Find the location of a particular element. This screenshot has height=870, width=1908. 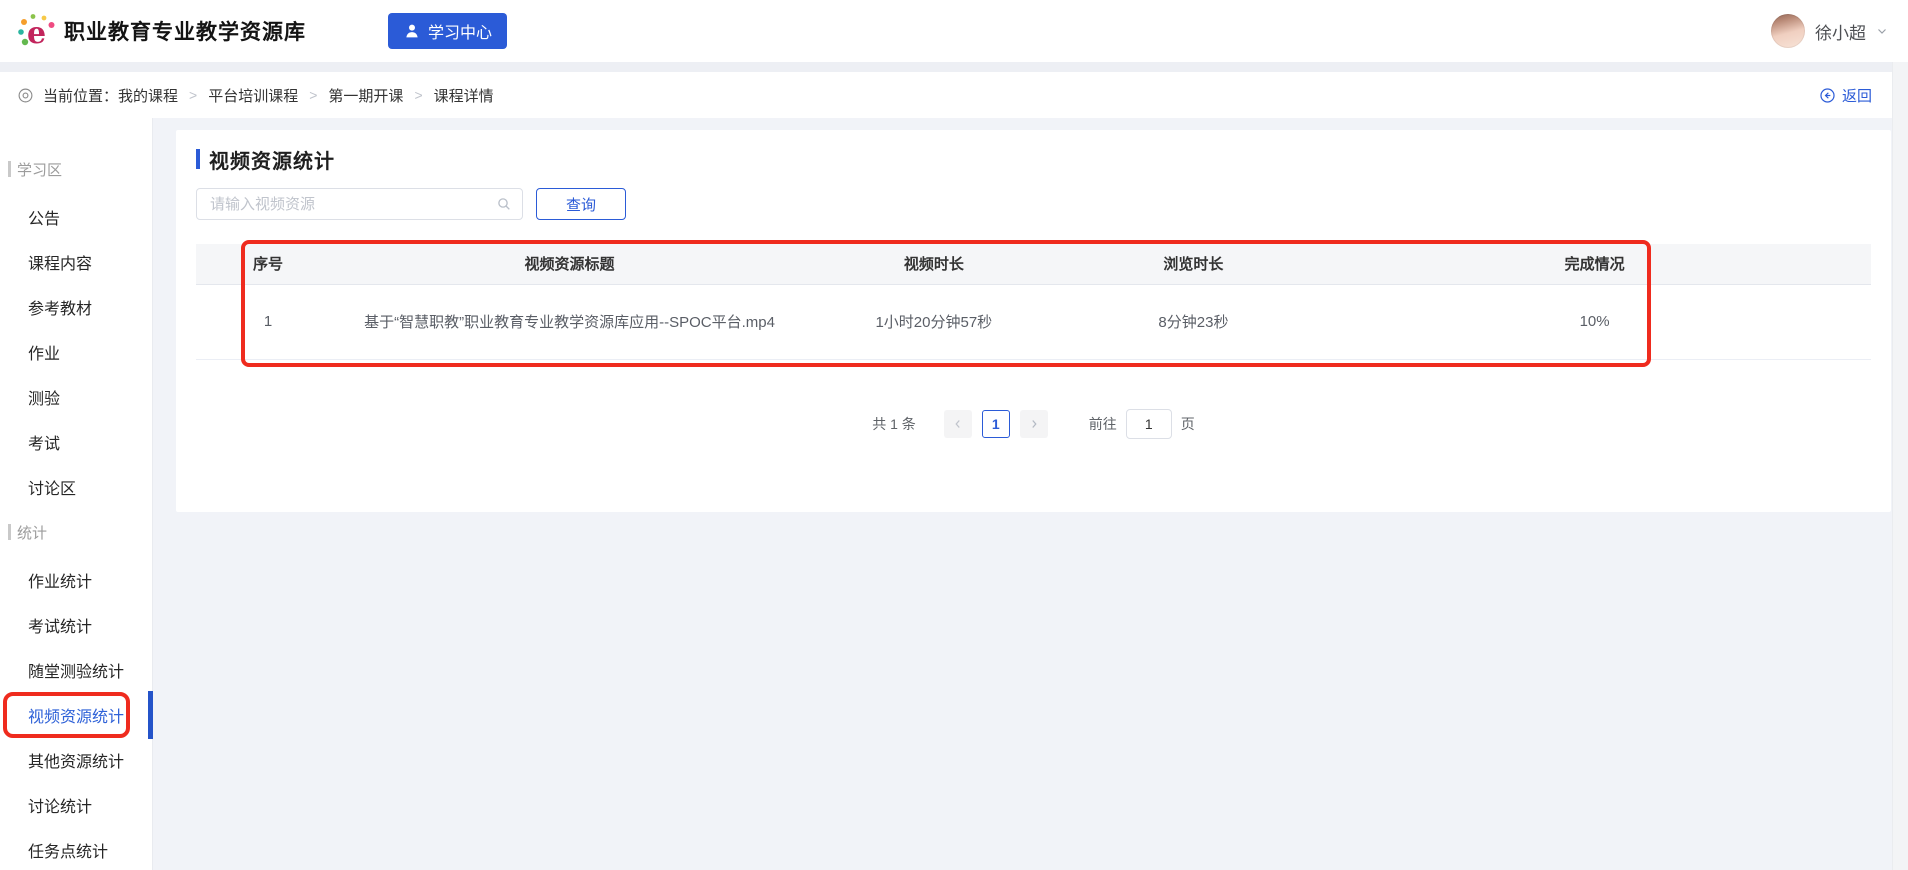

pagination-prev-button is located at coordinates (957, 423).